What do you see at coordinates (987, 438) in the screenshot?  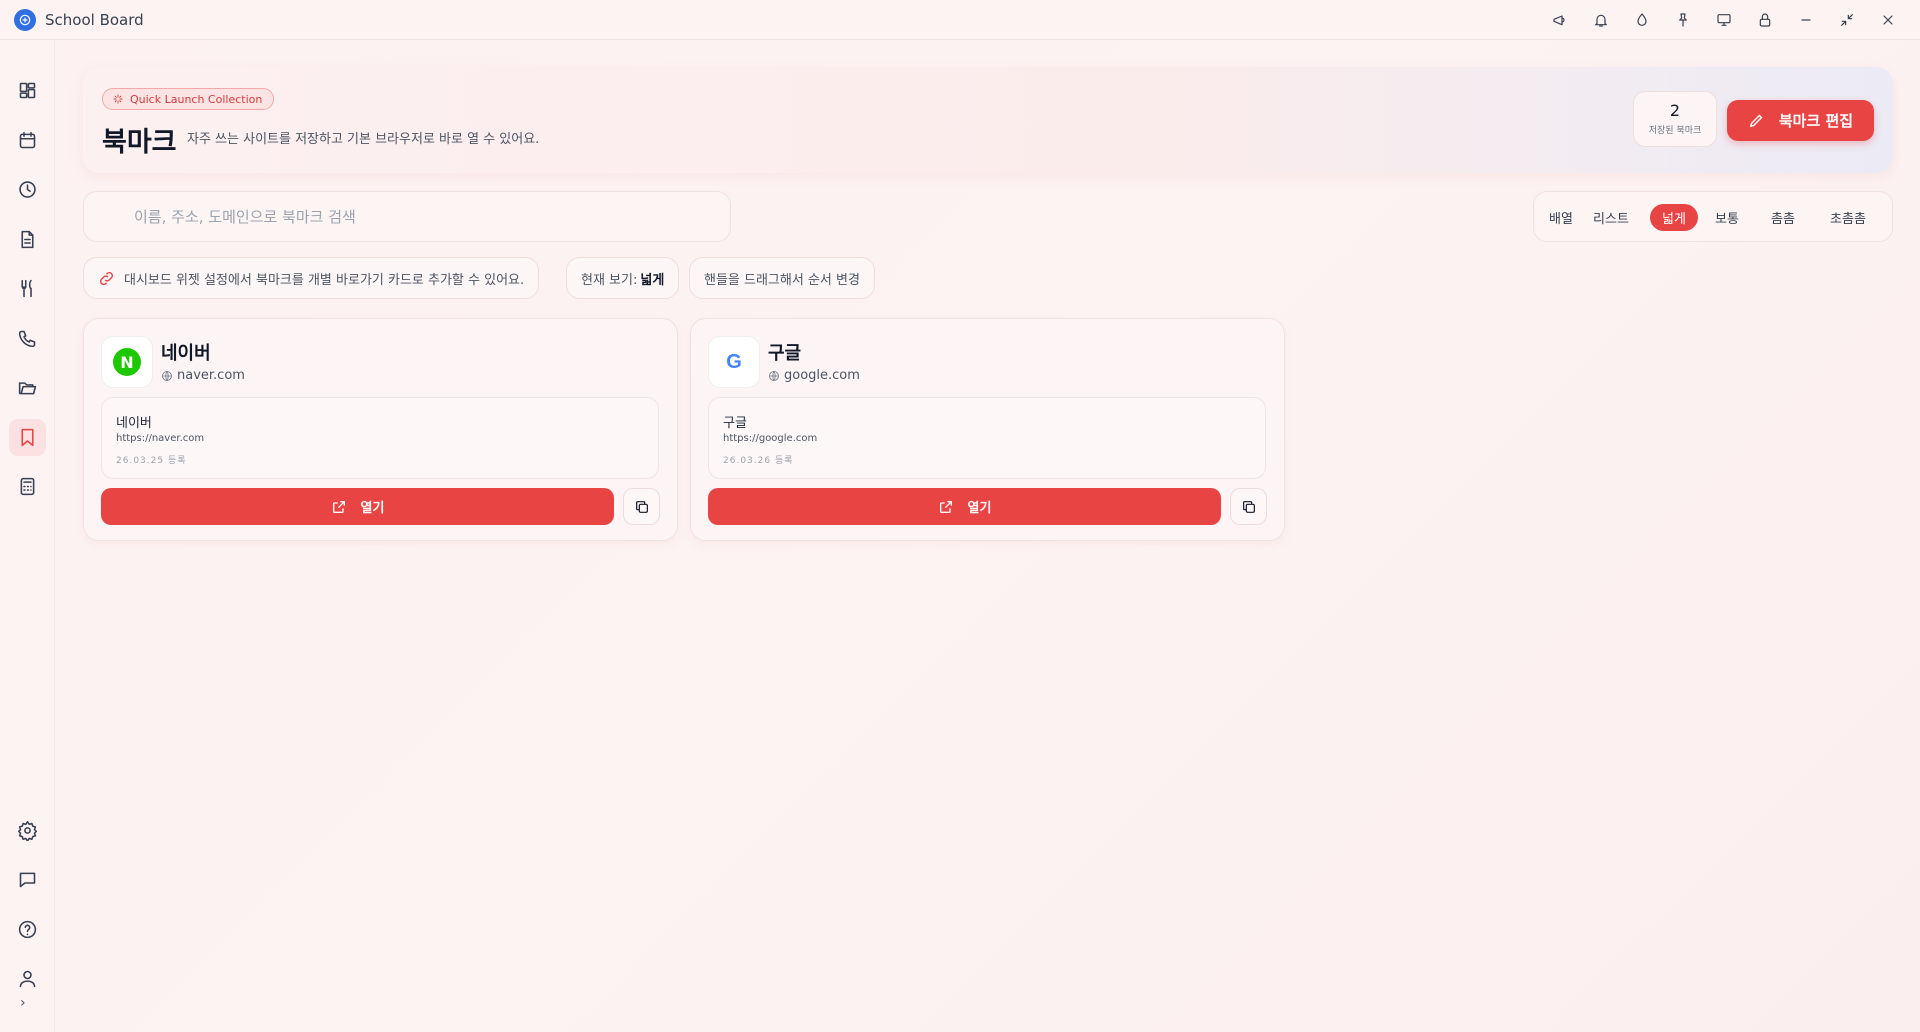 I see `bookmark-detail: 구글 https://google.com 26.03.26 등록` at bounding box center [987, 438].